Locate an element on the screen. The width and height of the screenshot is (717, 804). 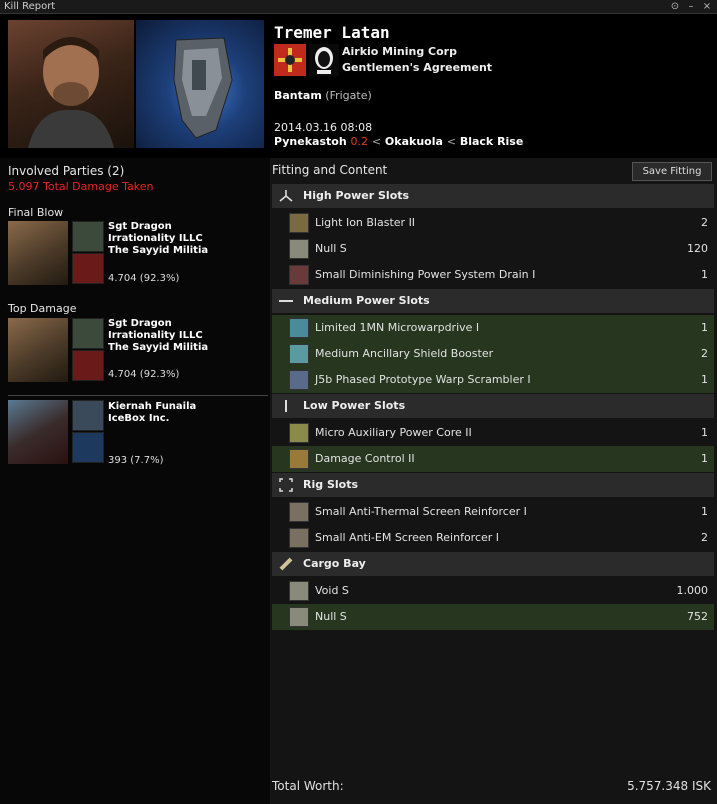
fitting-item: Small Anti-EM Screen Reinforcer I 2 is located at coordinates (493, 538).